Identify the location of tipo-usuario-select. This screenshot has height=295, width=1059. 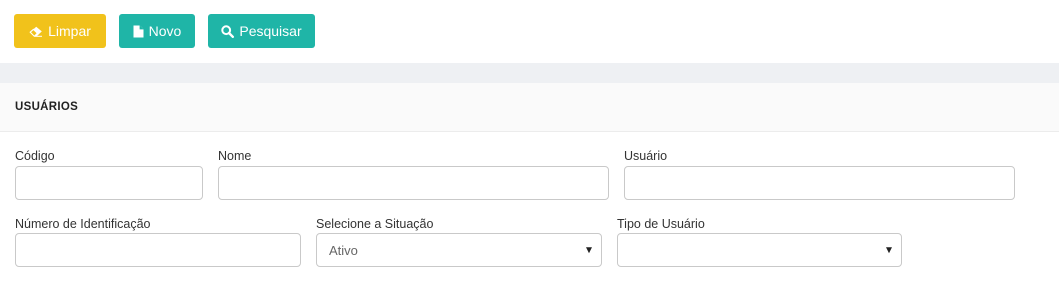
(759, 250).